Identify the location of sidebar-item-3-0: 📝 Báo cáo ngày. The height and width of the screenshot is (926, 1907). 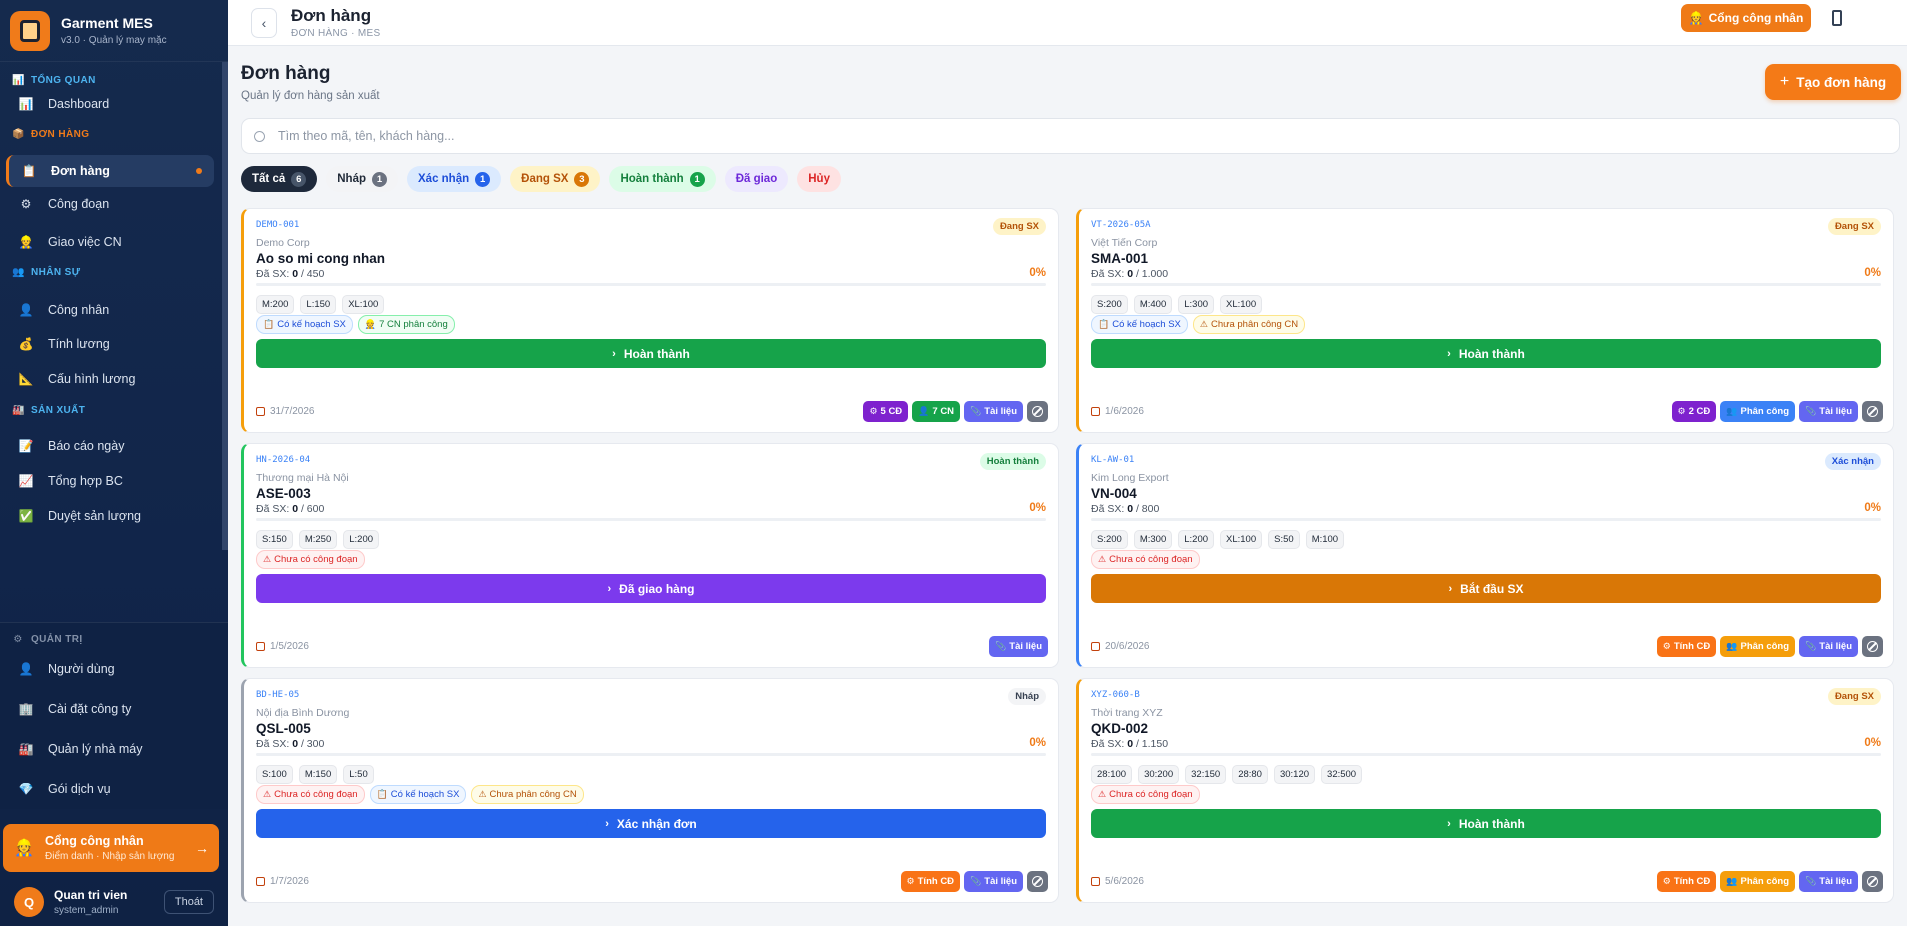
(110, 446).